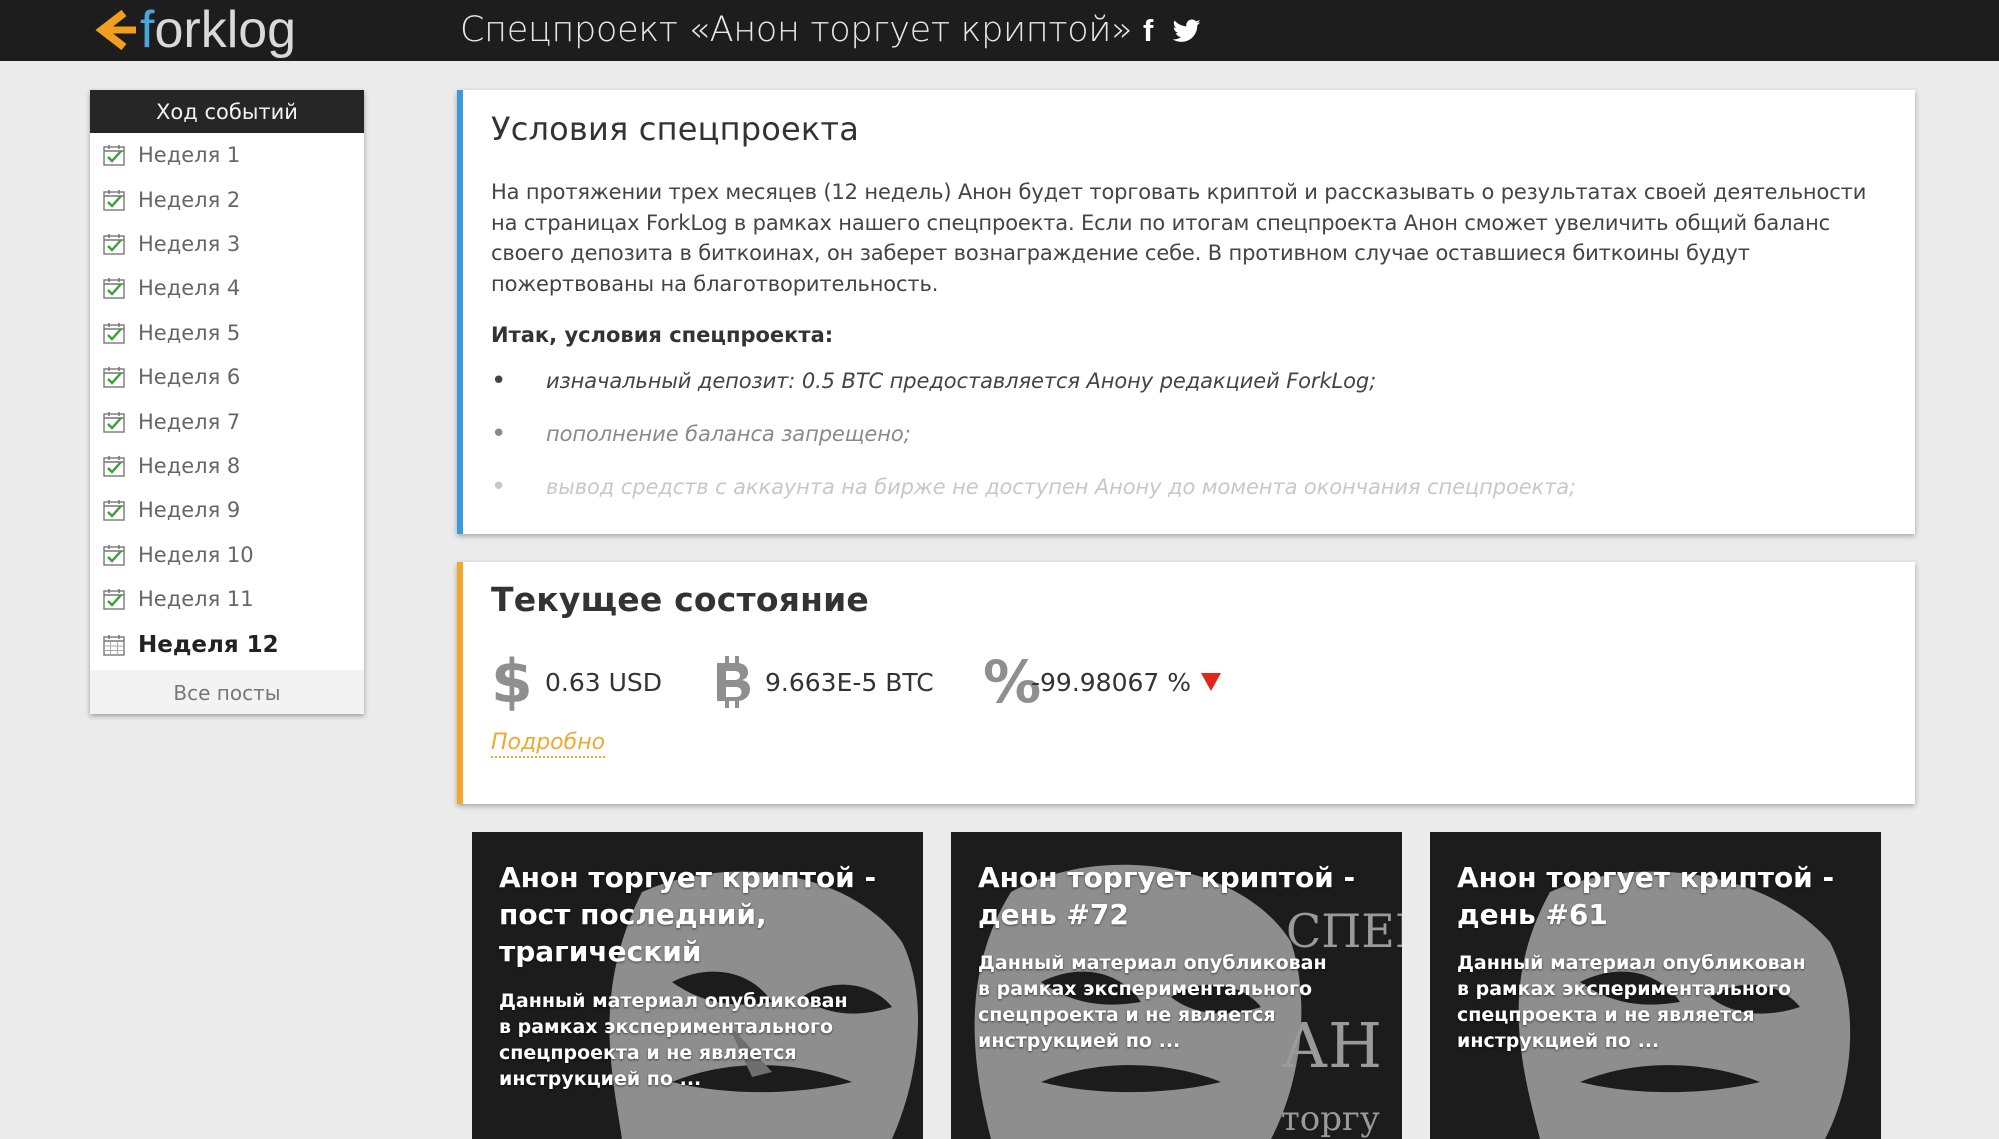  What do you see at coordinates (189, 332) in the screenshot?
I see `sidebar-item-label: Неделя 5` at bounding box center [189, 332].